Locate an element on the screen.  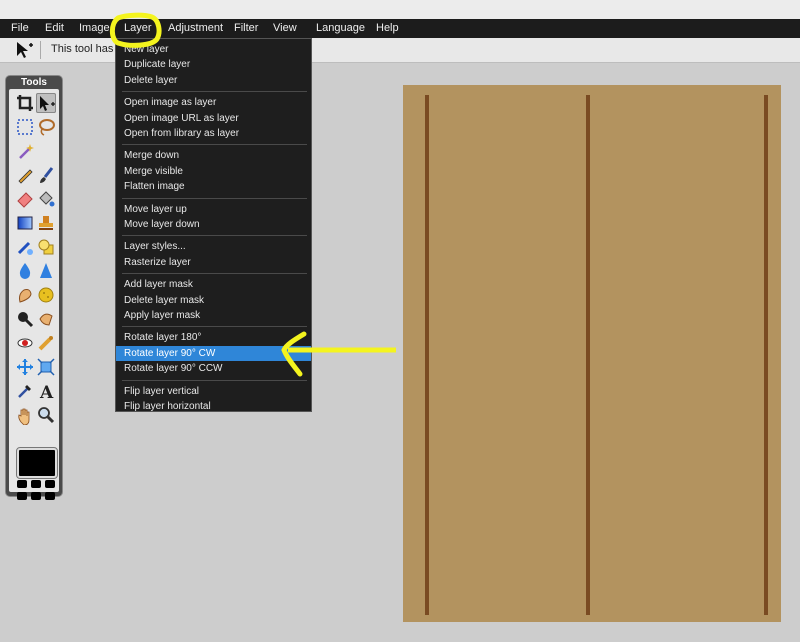
menu-adjustment: Adjustment is located at coordinates (195, 28).